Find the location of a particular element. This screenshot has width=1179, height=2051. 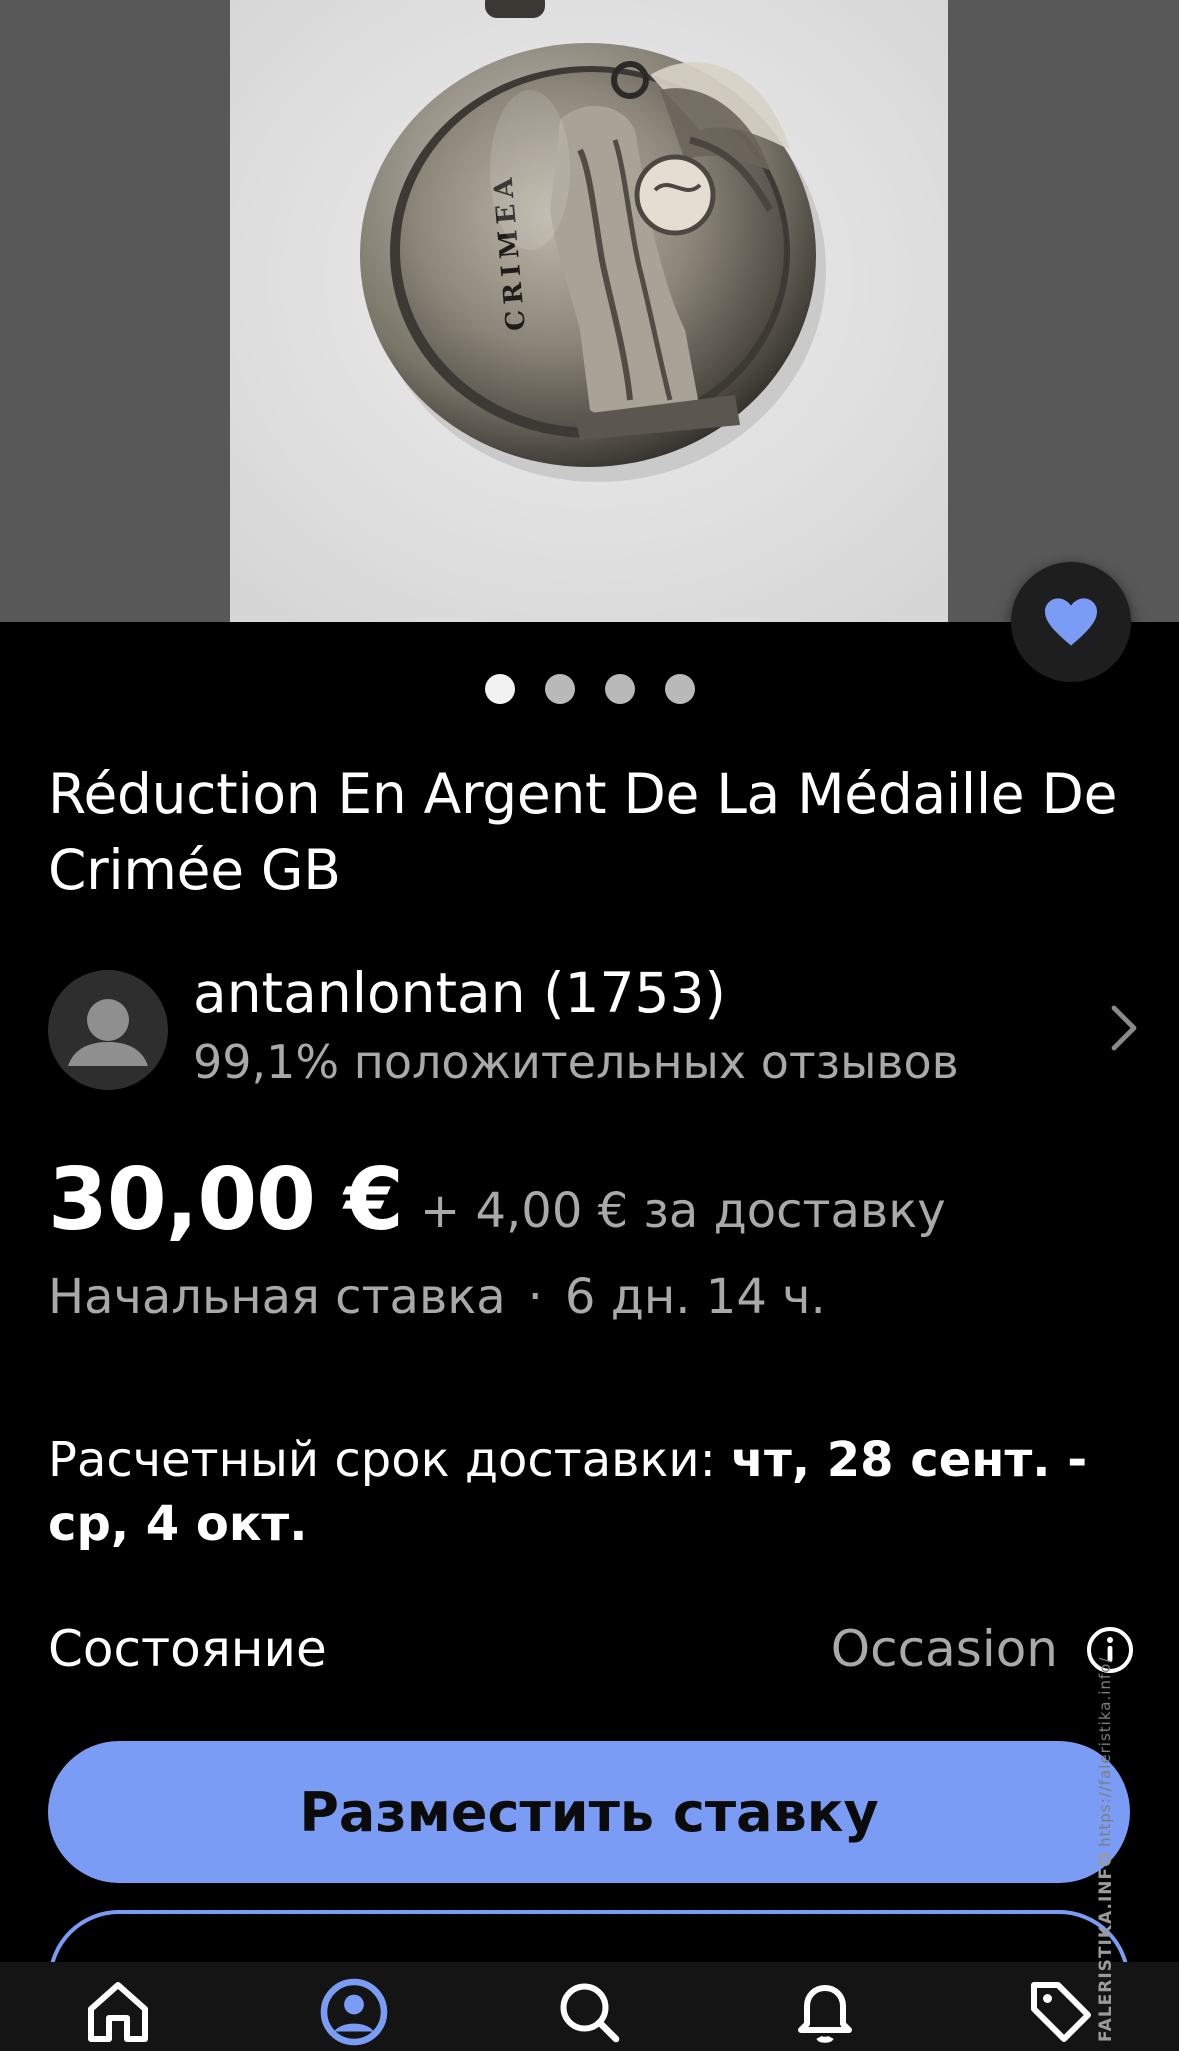

home-icon is located at coordinates (117, 2012).